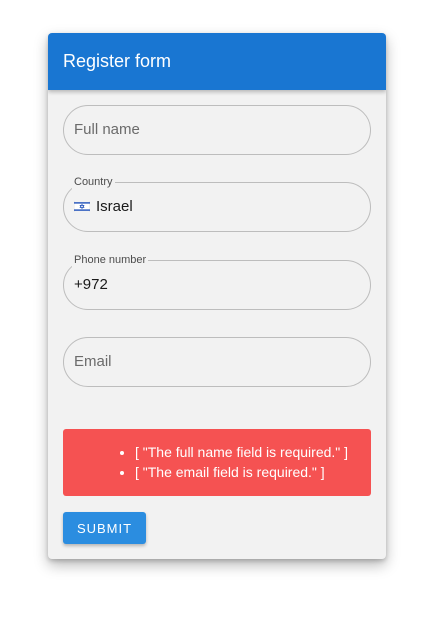 This screenshot has width=437, height=629. Describe the element at coordinates (110, 260) in the screenshot. I see `phone-number-label: Phone number` at that location.